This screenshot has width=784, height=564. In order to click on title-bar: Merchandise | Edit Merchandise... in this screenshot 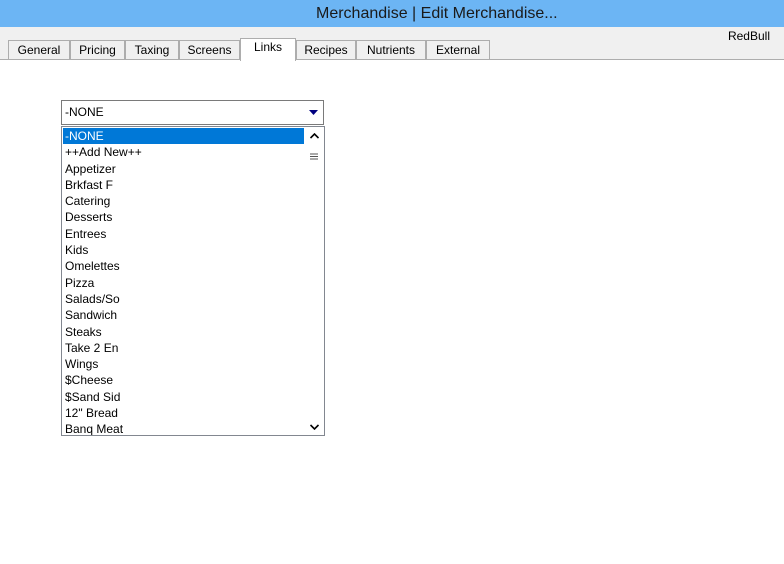, I will do `click(392, 13)`.